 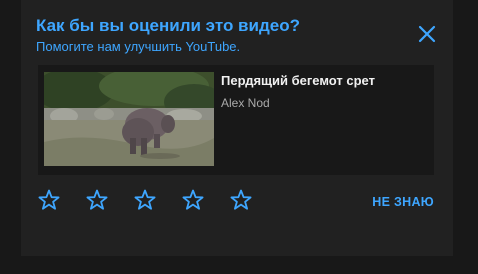 I want to click on close-button, so click(x=427, y=34).